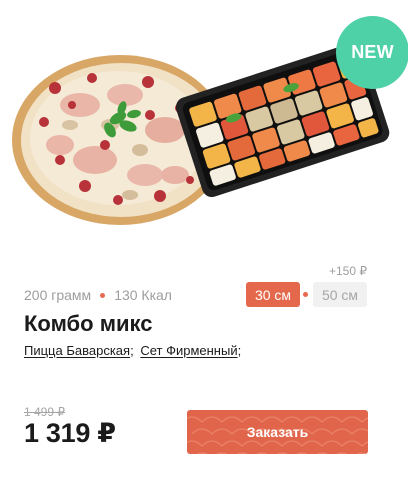 This screenshot has height=479, width=408. I want to click on product-meta: 200 грамм 130 Ккал, so click(98, 295).